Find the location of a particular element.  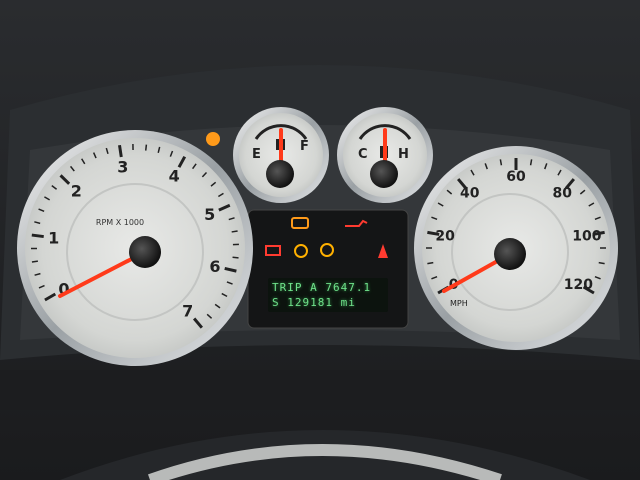

odometer-total-line: S 129181 mi is located at coordinates (314, 302).